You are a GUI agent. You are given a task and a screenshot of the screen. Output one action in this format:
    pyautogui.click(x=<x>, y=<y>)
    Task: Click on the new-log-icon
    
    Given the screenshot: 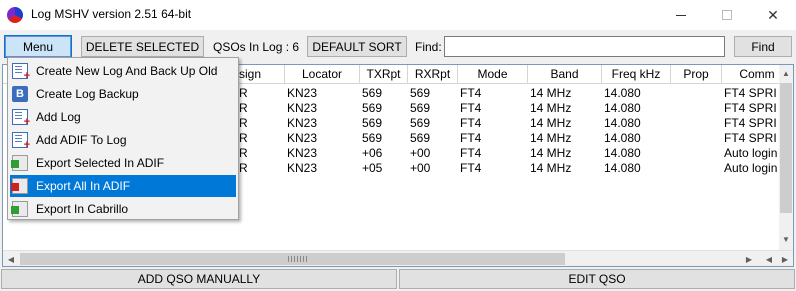 What is the action you would take?
    pyautogui.click(x=21, y=72)
    